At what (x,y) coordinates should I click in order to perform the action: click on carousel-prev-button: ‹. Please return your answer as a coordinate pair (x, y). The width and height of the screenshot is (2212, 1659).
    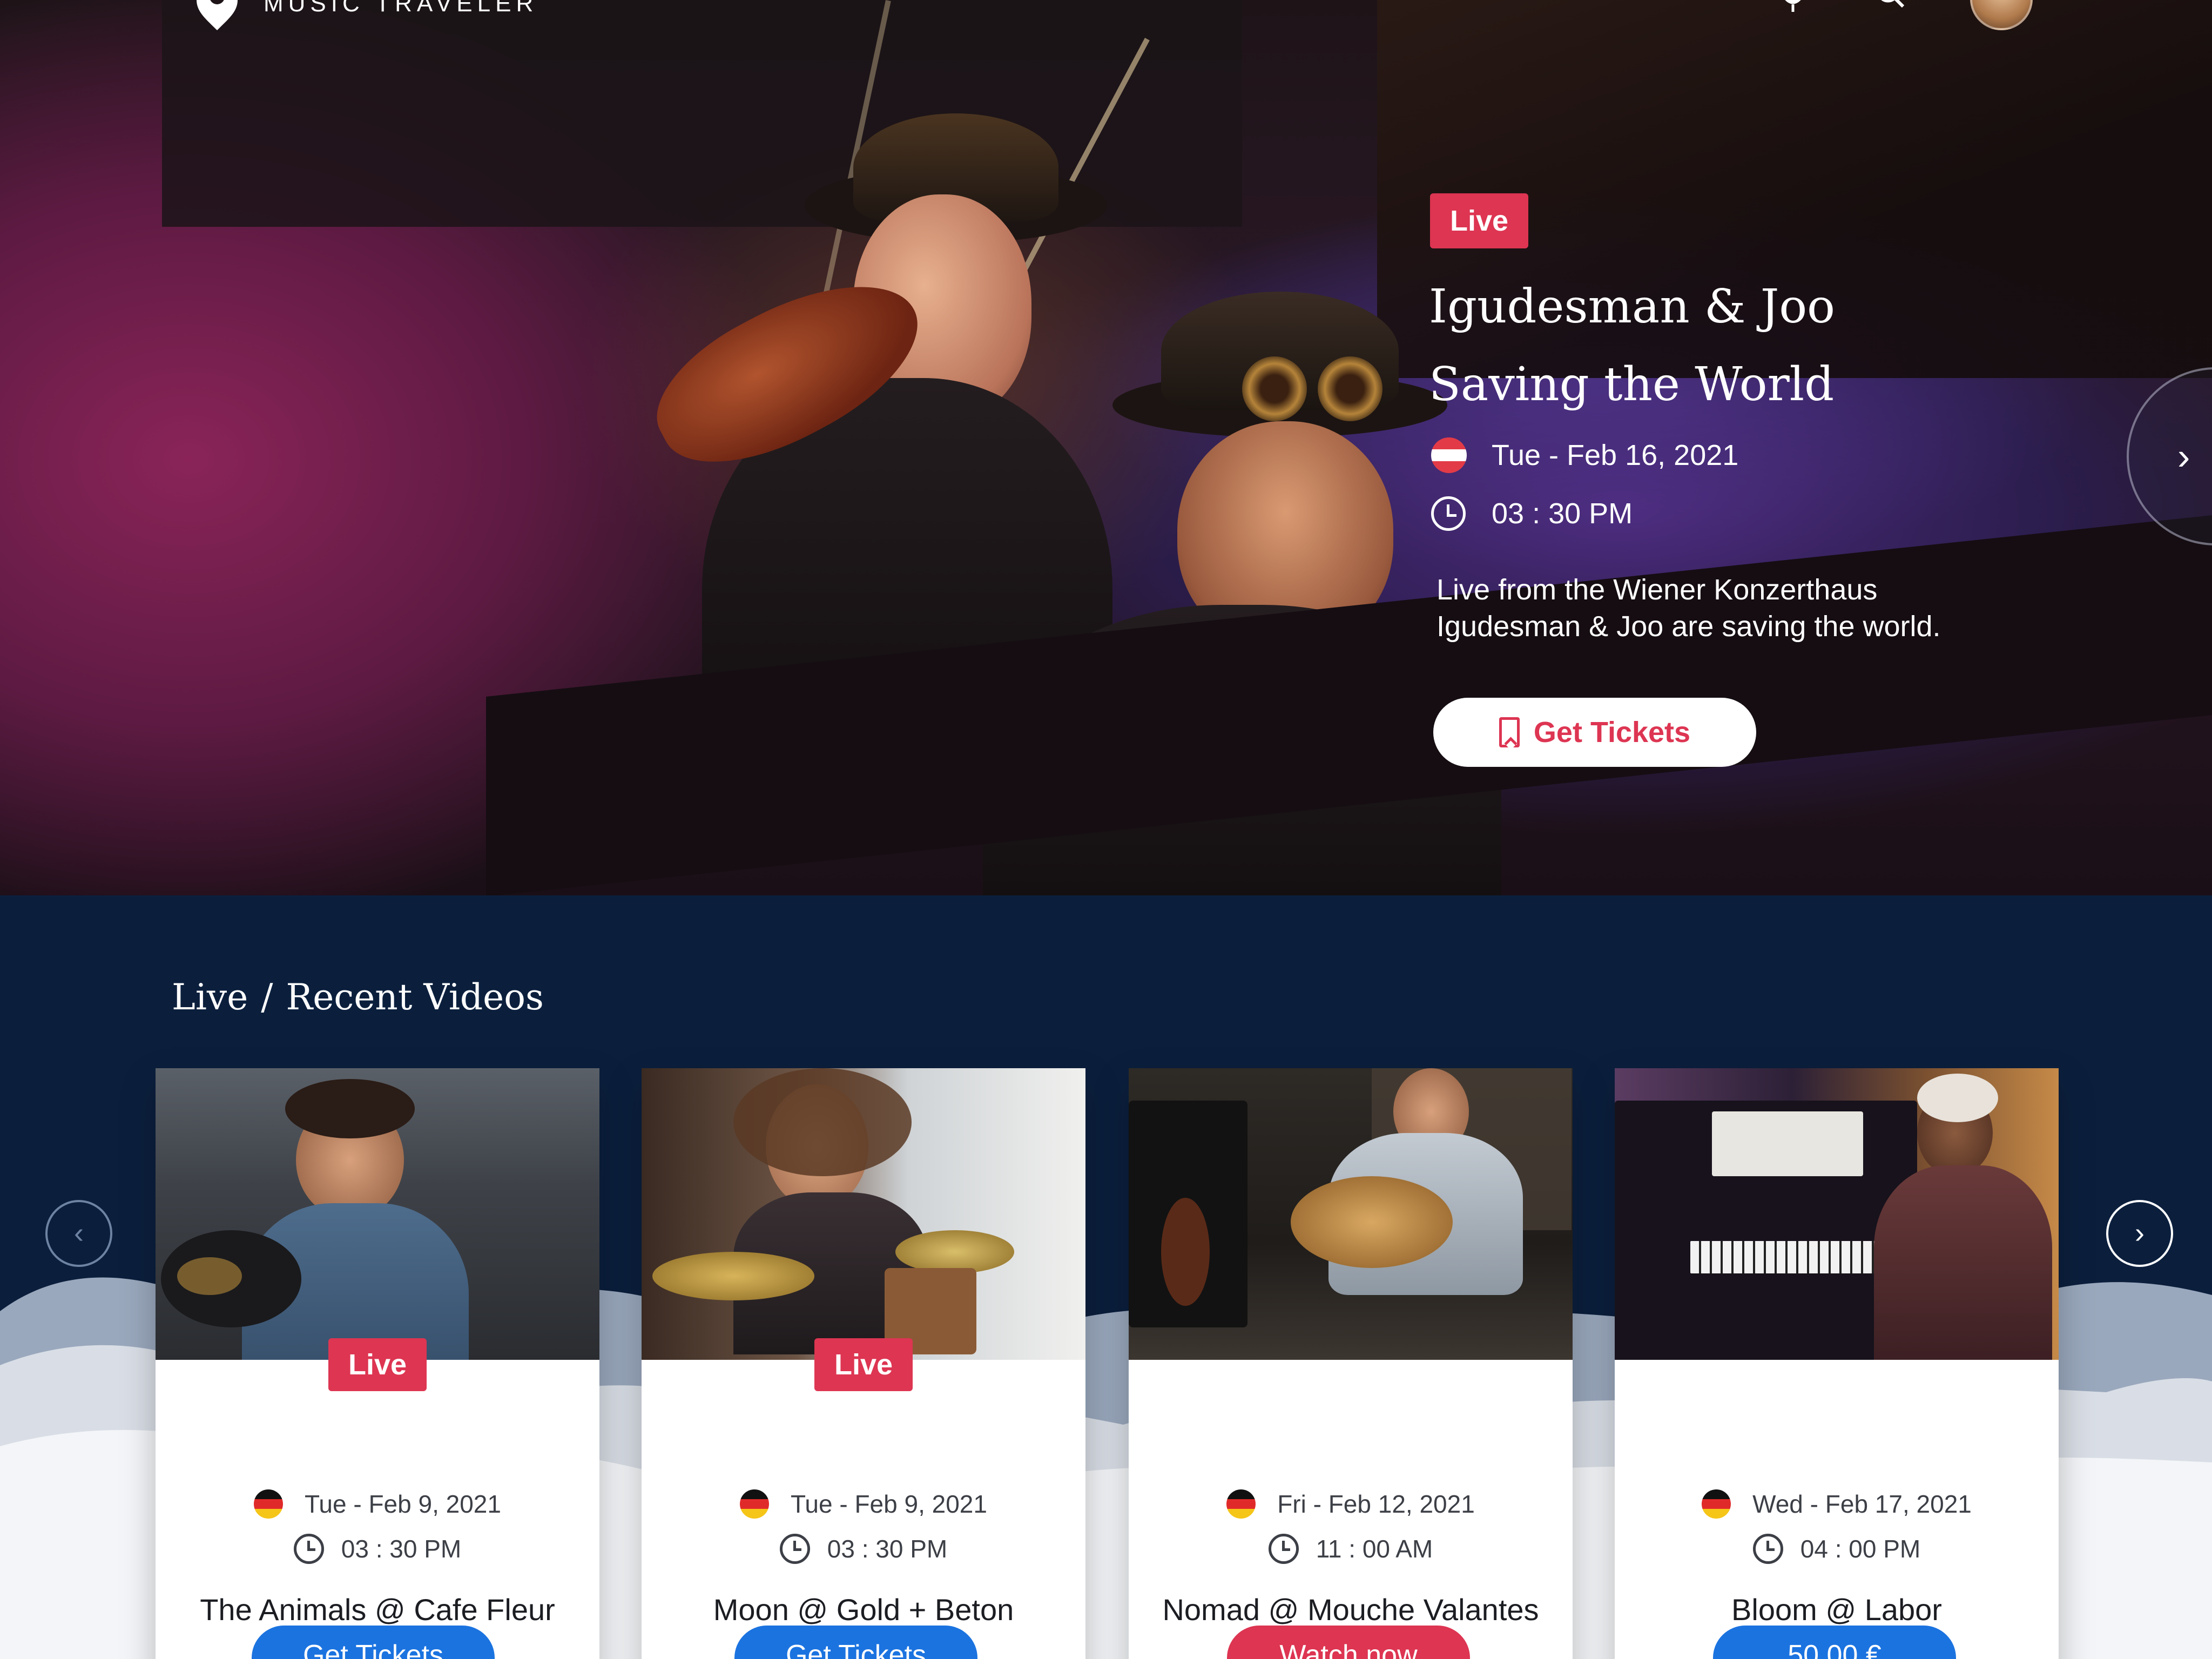
    Looking at the image, I should click on (78, 1233).